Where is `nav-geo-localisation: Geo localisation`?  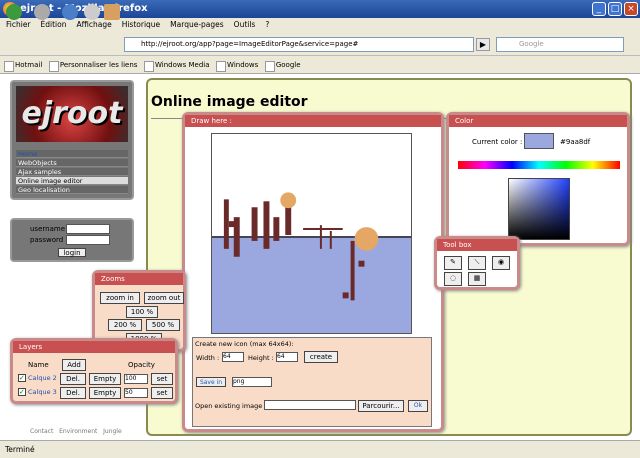 nav-geo-localisation: Geo localisation is located at coordinates (72, 190).